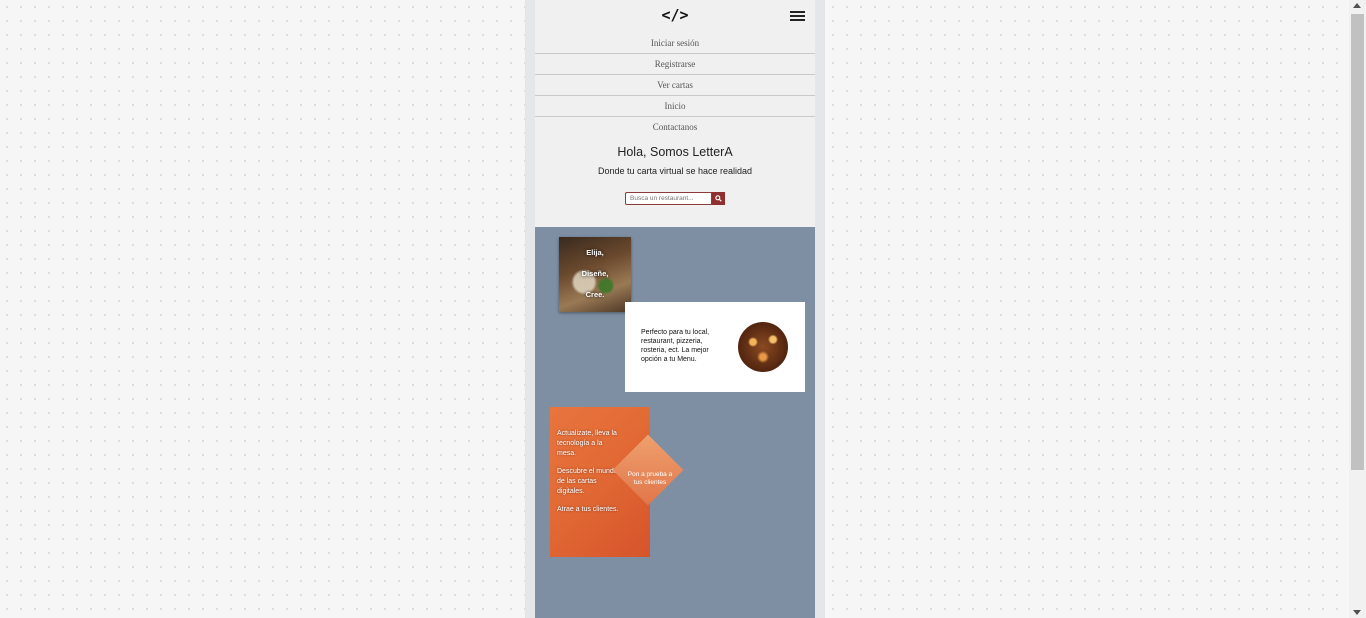 The image size is (1366, 618). What do you see at coordinates (595, 294) in the screenshot?
I see `card1-line-cree: Cree.` at bounding box center [595, 294].